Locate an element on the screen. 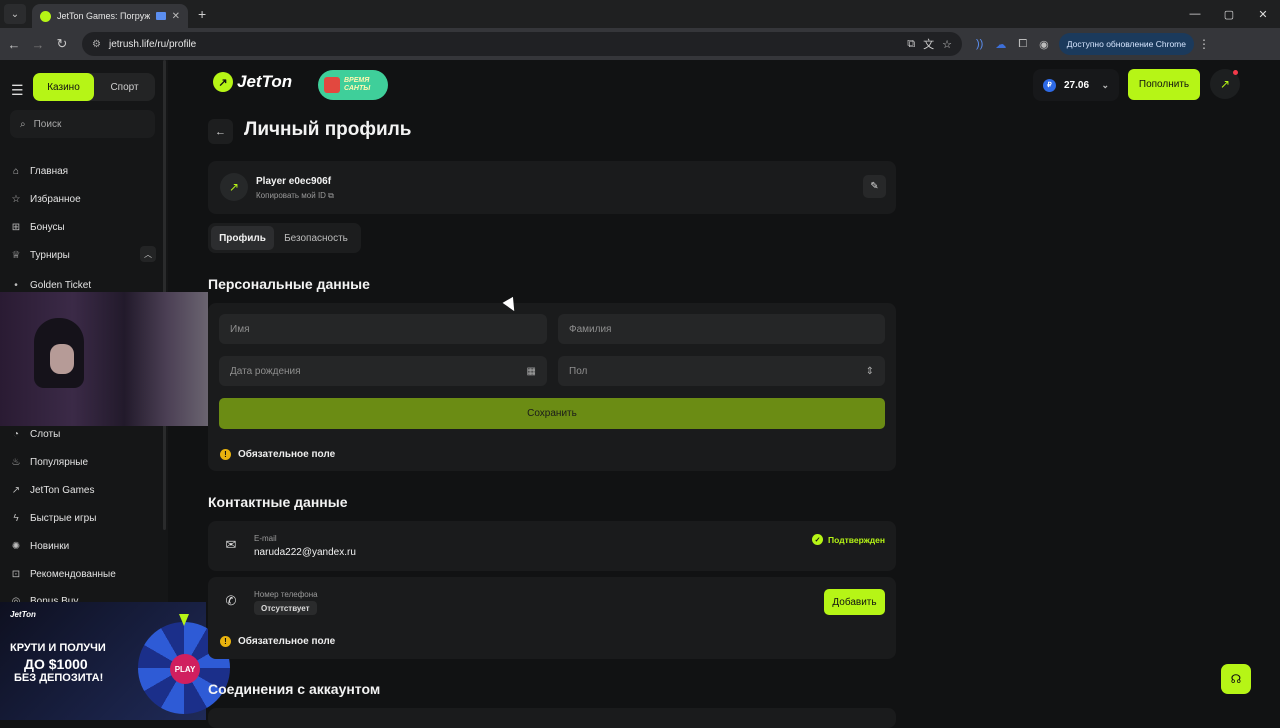 This screenshot has height=728, width=1280. close-tab-icon: ✕ is located at coordinates (176, 16).